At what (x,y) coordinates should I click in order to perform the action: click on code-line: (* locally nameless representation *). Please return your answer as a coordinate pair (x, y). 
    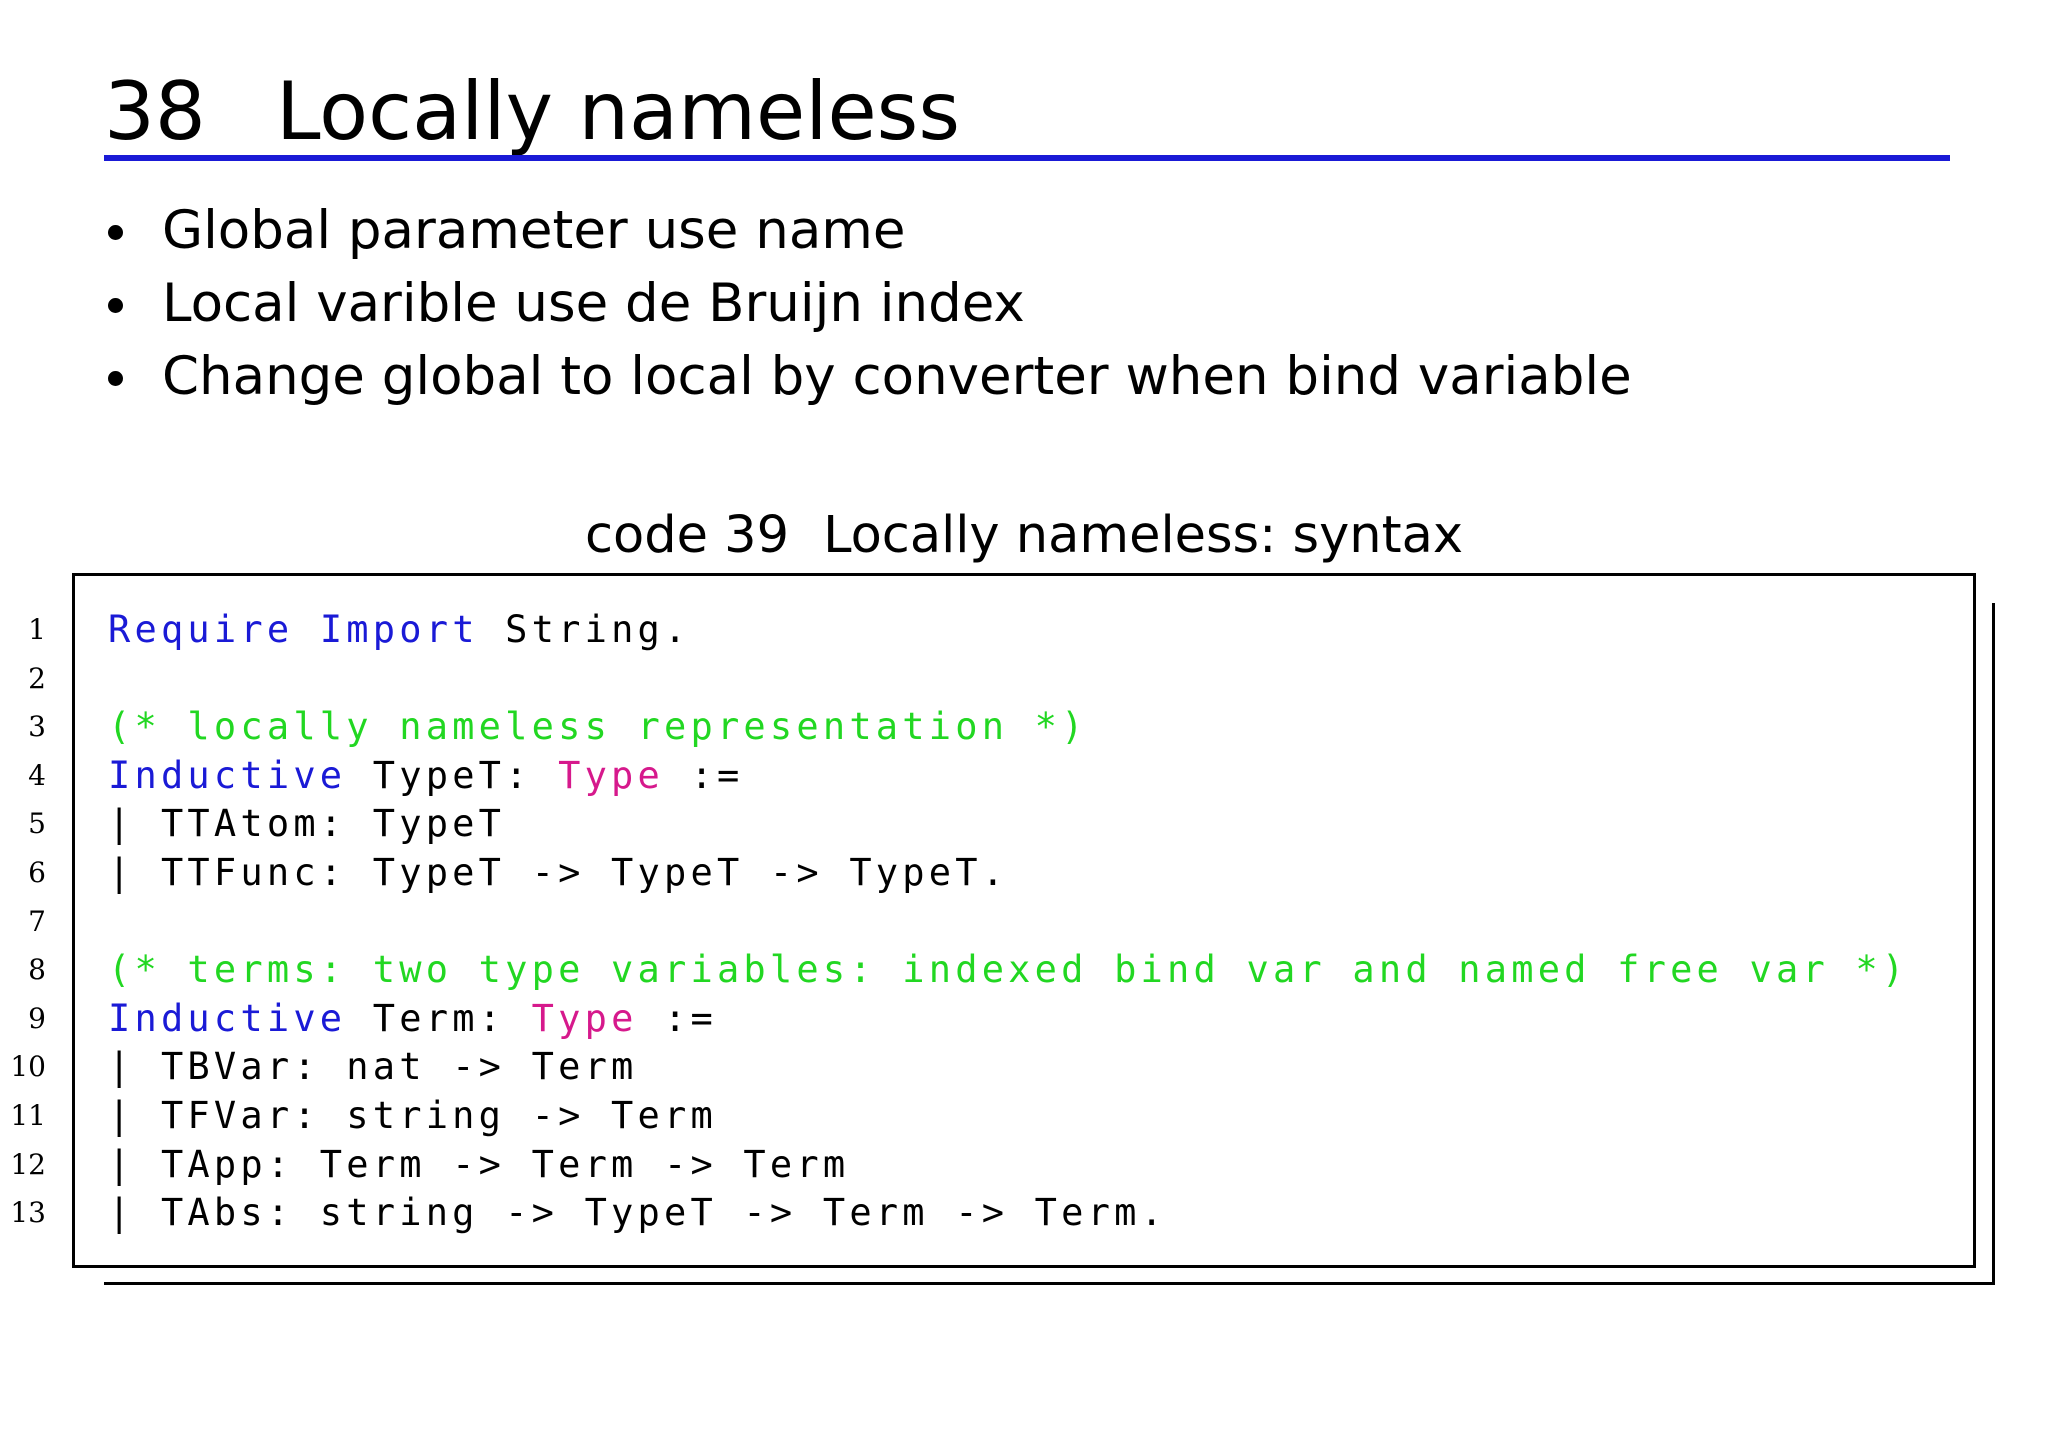
    Looking at the image, I should click on (1008, 727).